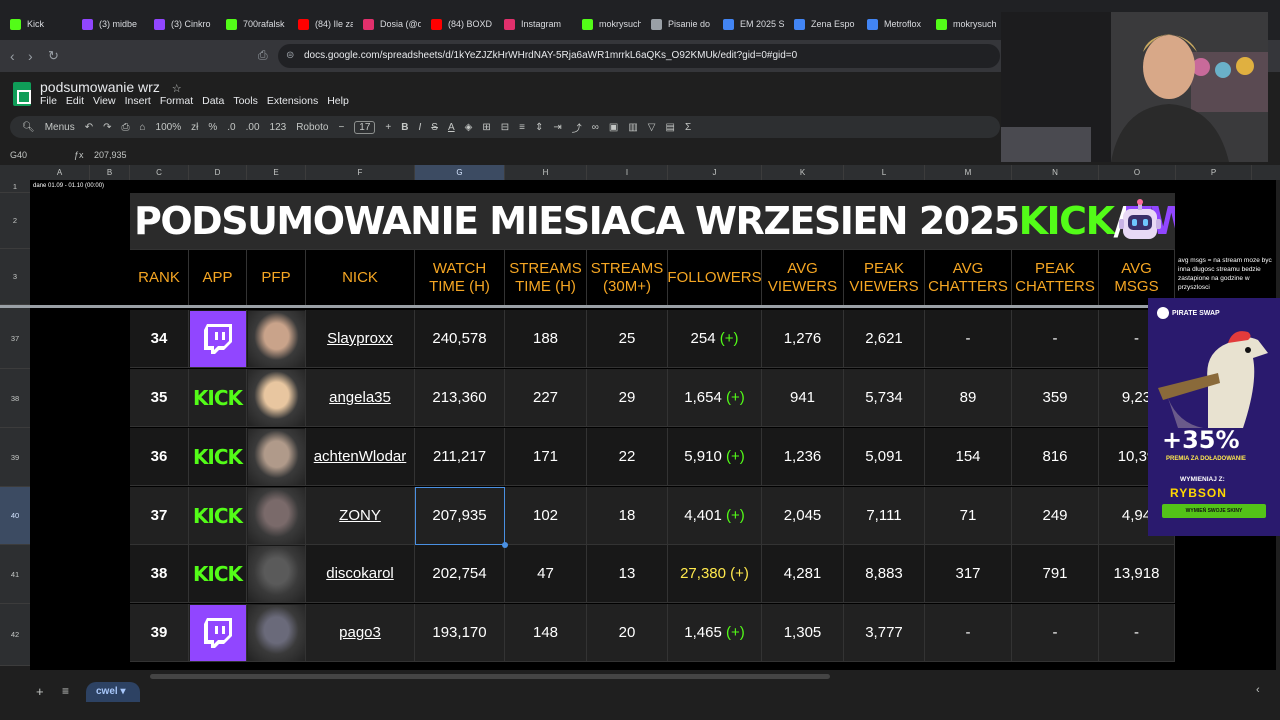  Describe the element at coordinates (884, 457) in the screenshot. I see `peakv-cell: 5,091` at that location.